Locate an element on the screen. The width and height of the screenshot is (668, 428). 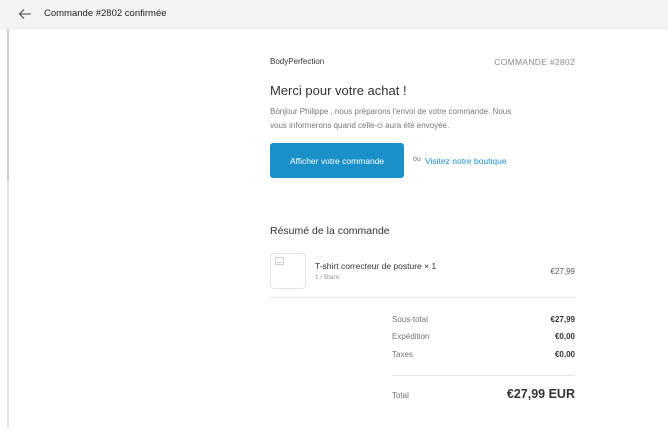
page-title: Commande #2802 confirmée is located at coordinates (105, 13).